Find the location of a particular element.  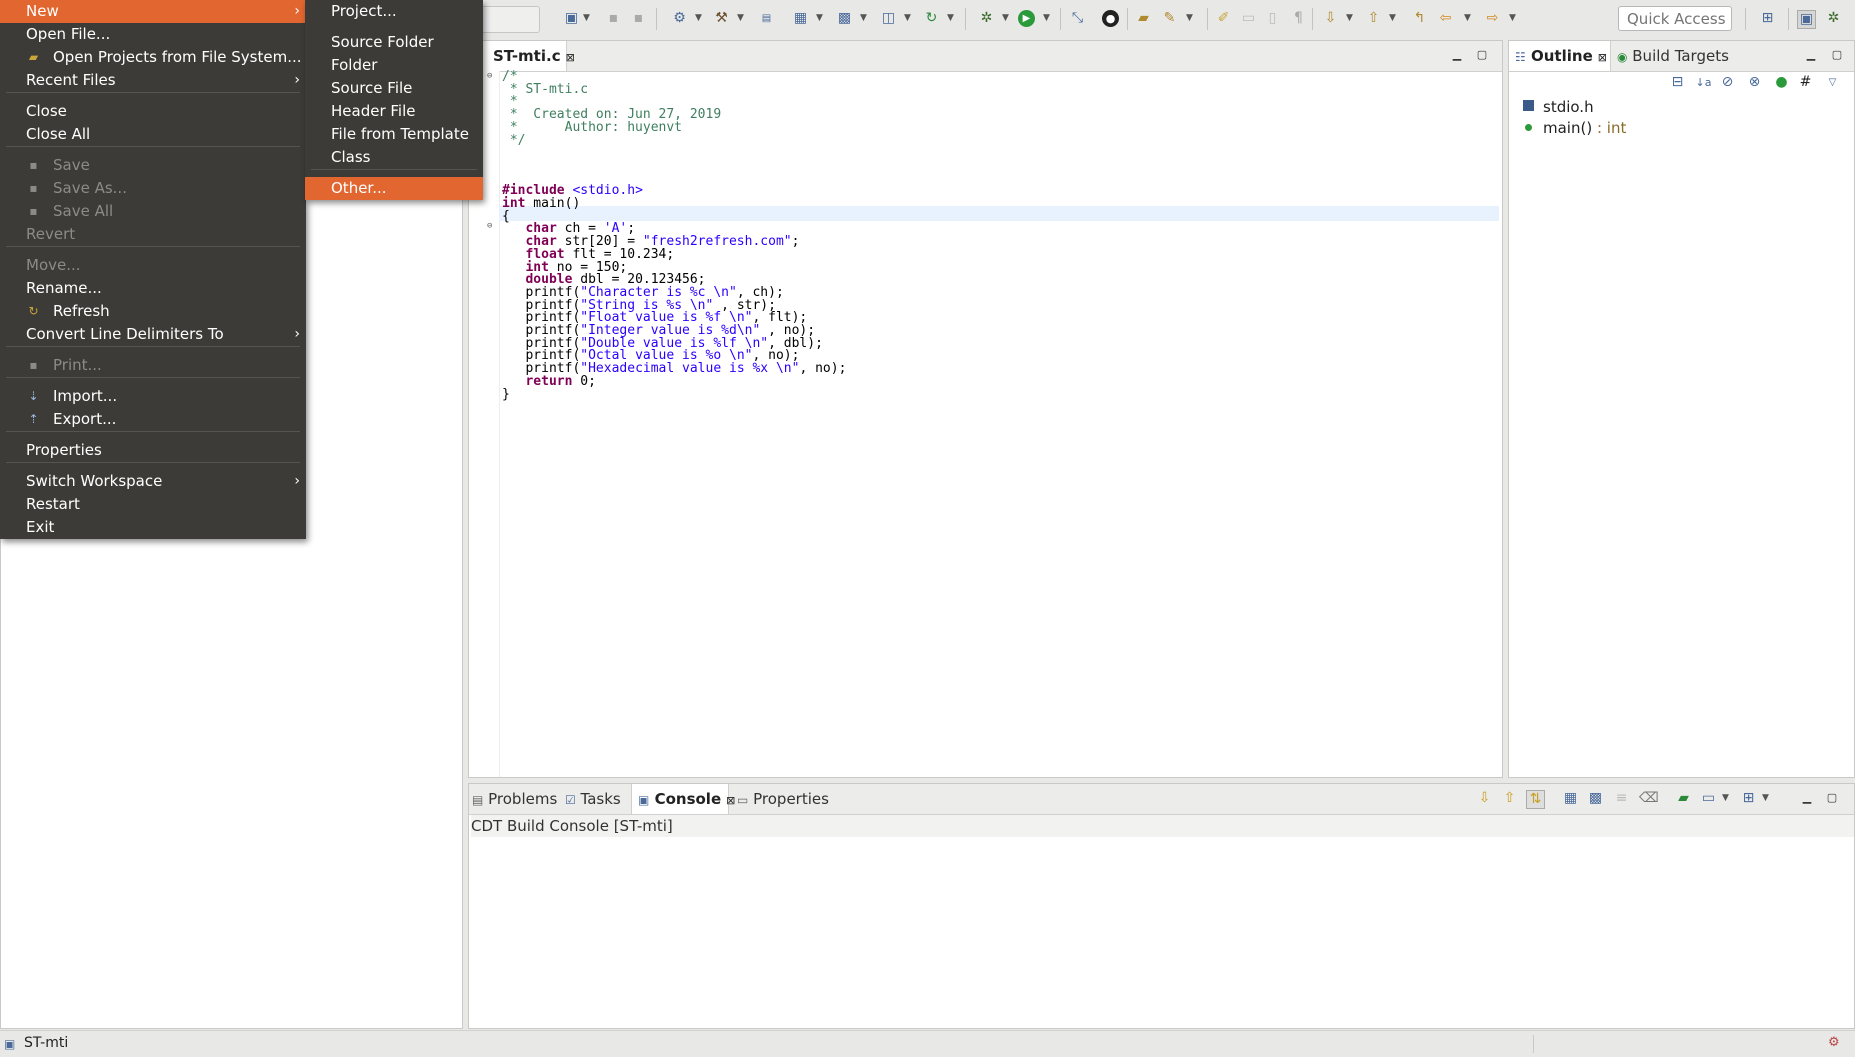

tab-problems: ▤ Problems is located at coordinates (514, 799).